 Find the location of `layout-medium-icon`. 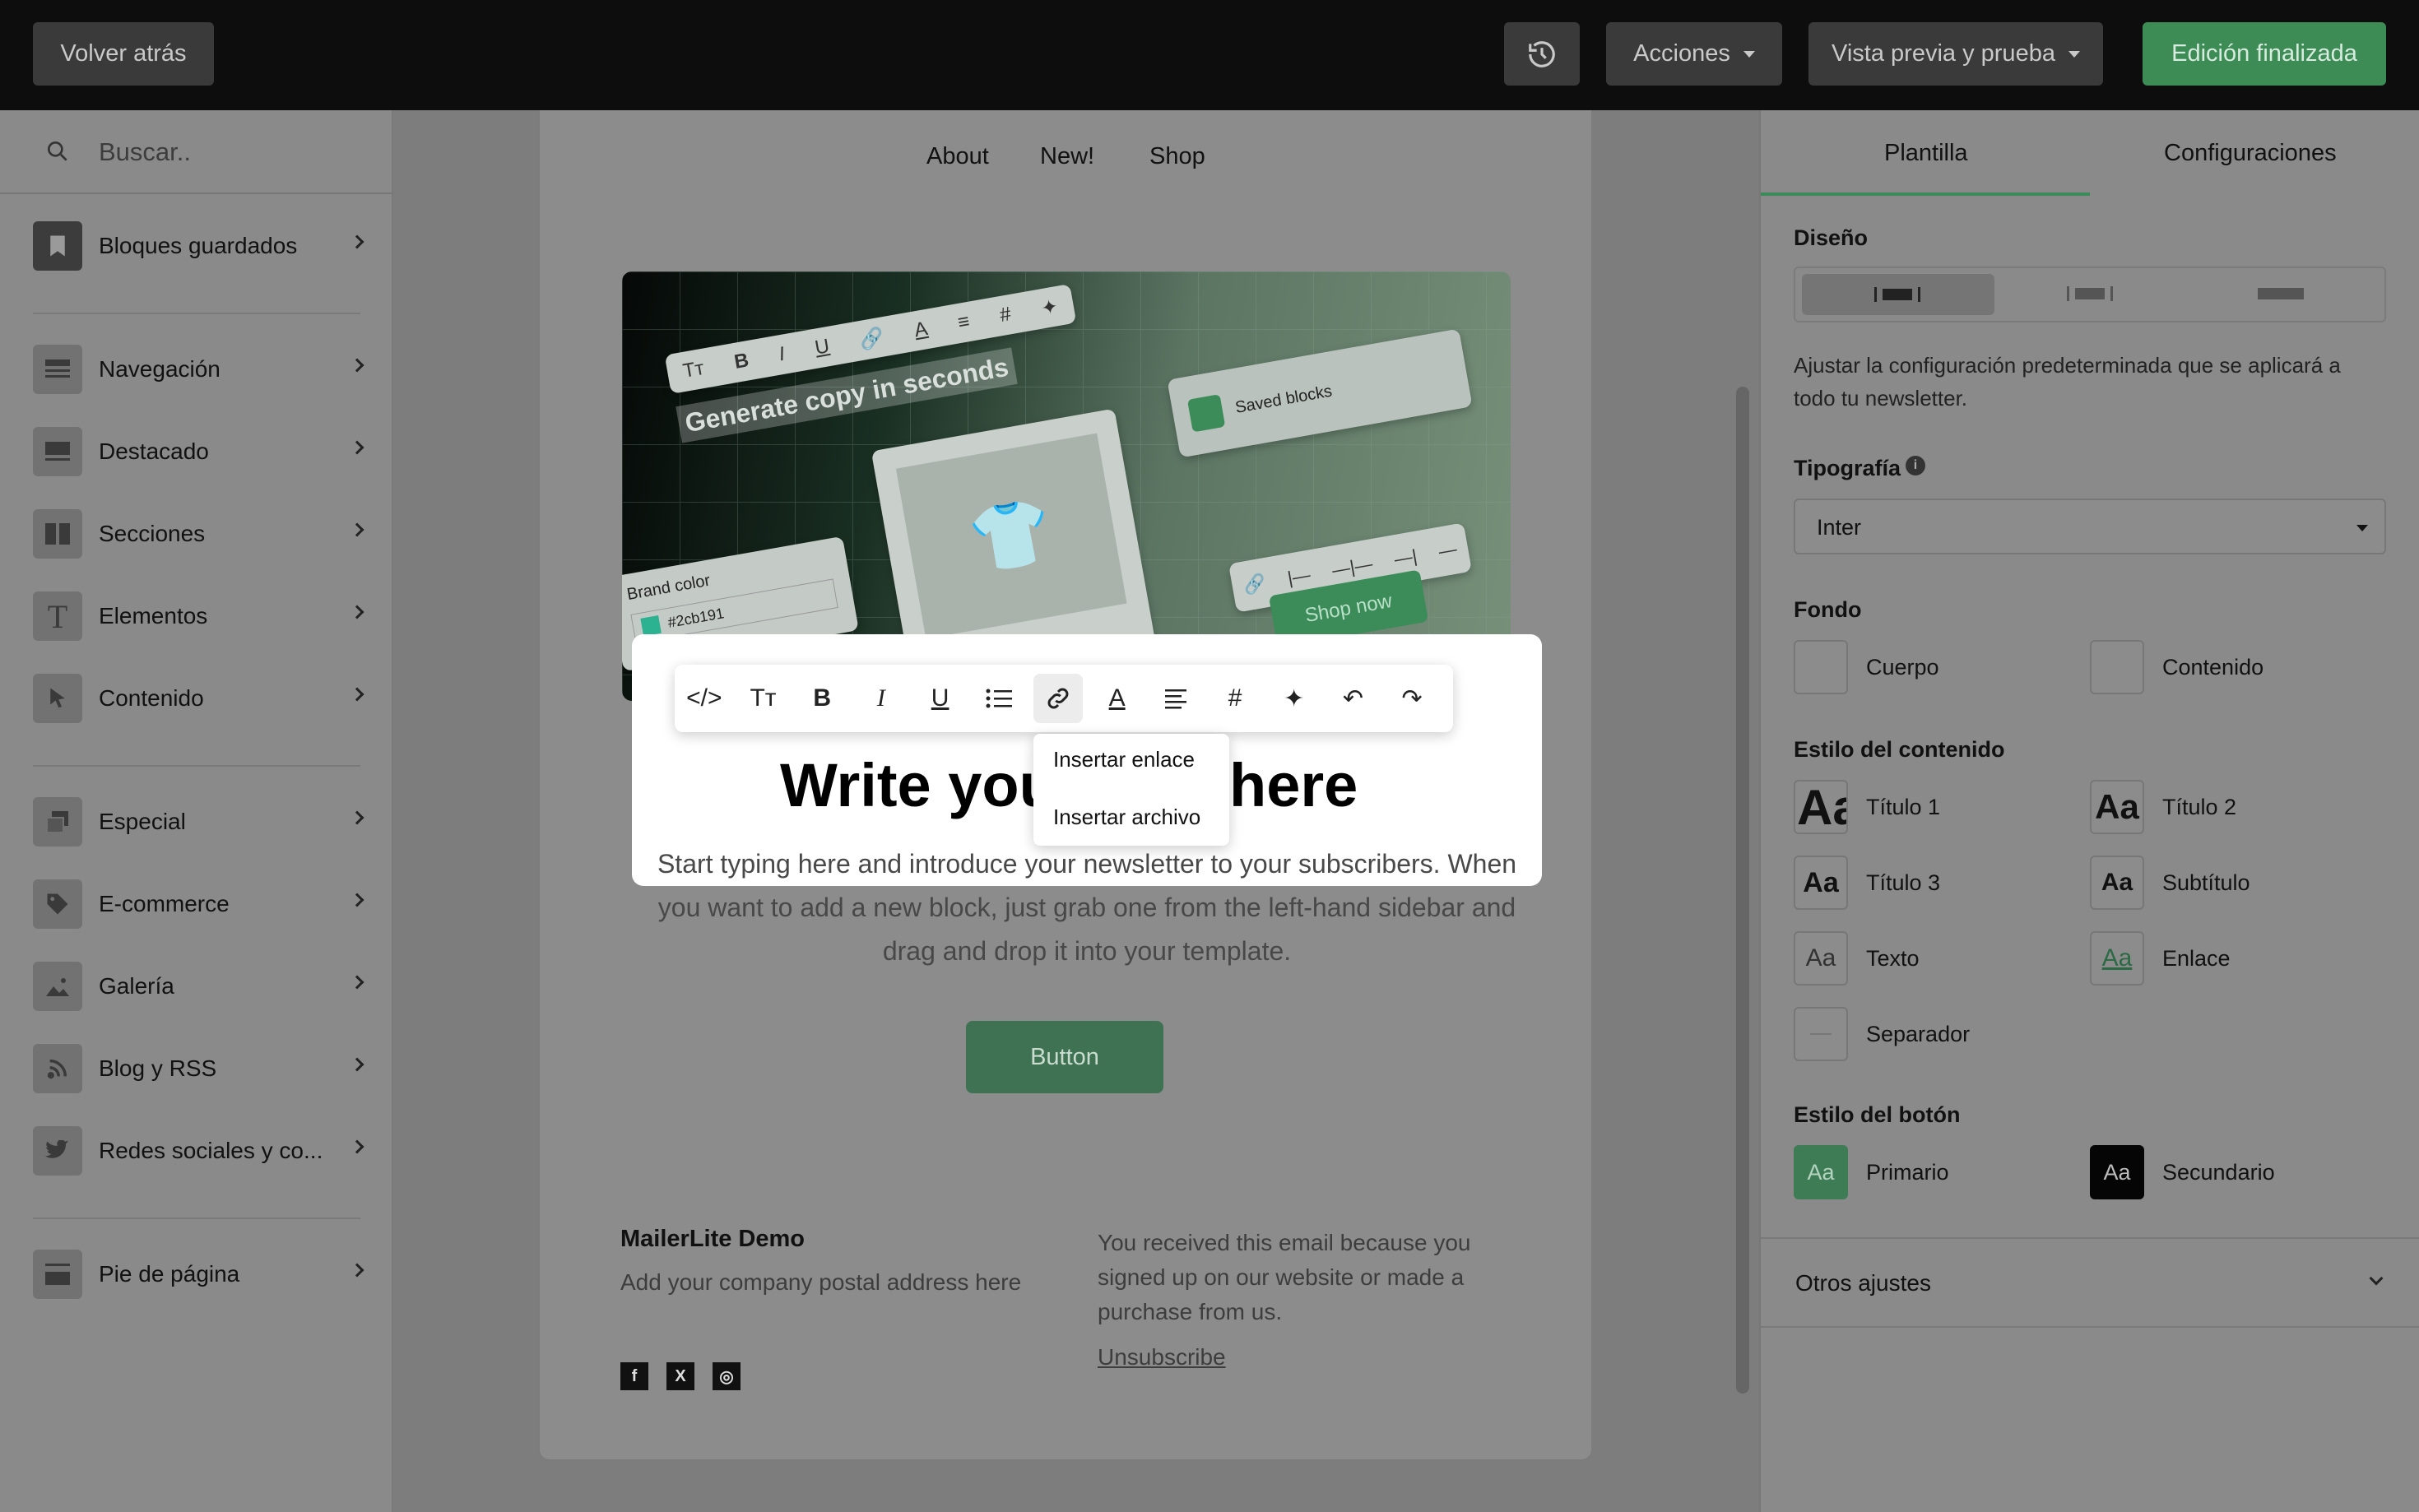

layout-medium-icon is located at coordinates (2090, 294).